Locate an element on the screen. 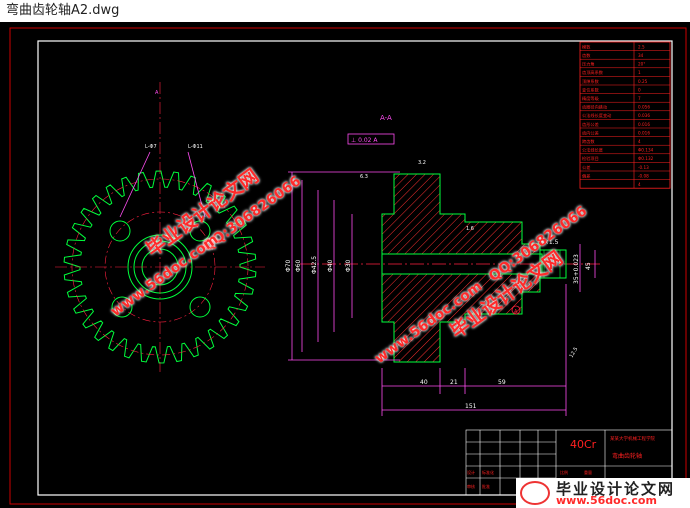  param-row-label: 偏差 is located at coordinates (586, 175).